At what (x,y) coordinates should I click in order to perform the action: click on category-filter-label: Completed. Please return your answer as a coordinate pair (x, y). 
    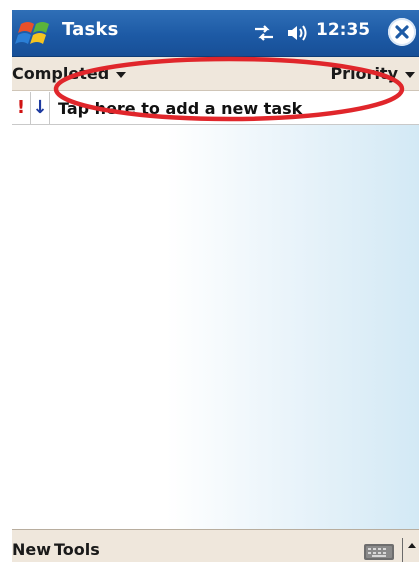
    Looking at the image, I should click on (61, 73).